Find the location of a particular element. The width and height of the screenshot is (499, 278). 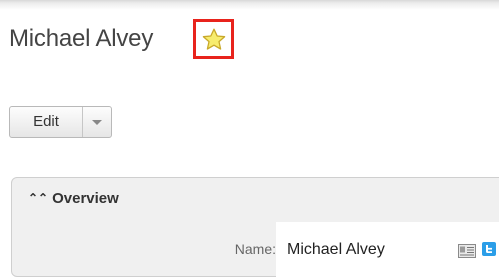

name-field-label: Name: is located at coordinates (255, 249).